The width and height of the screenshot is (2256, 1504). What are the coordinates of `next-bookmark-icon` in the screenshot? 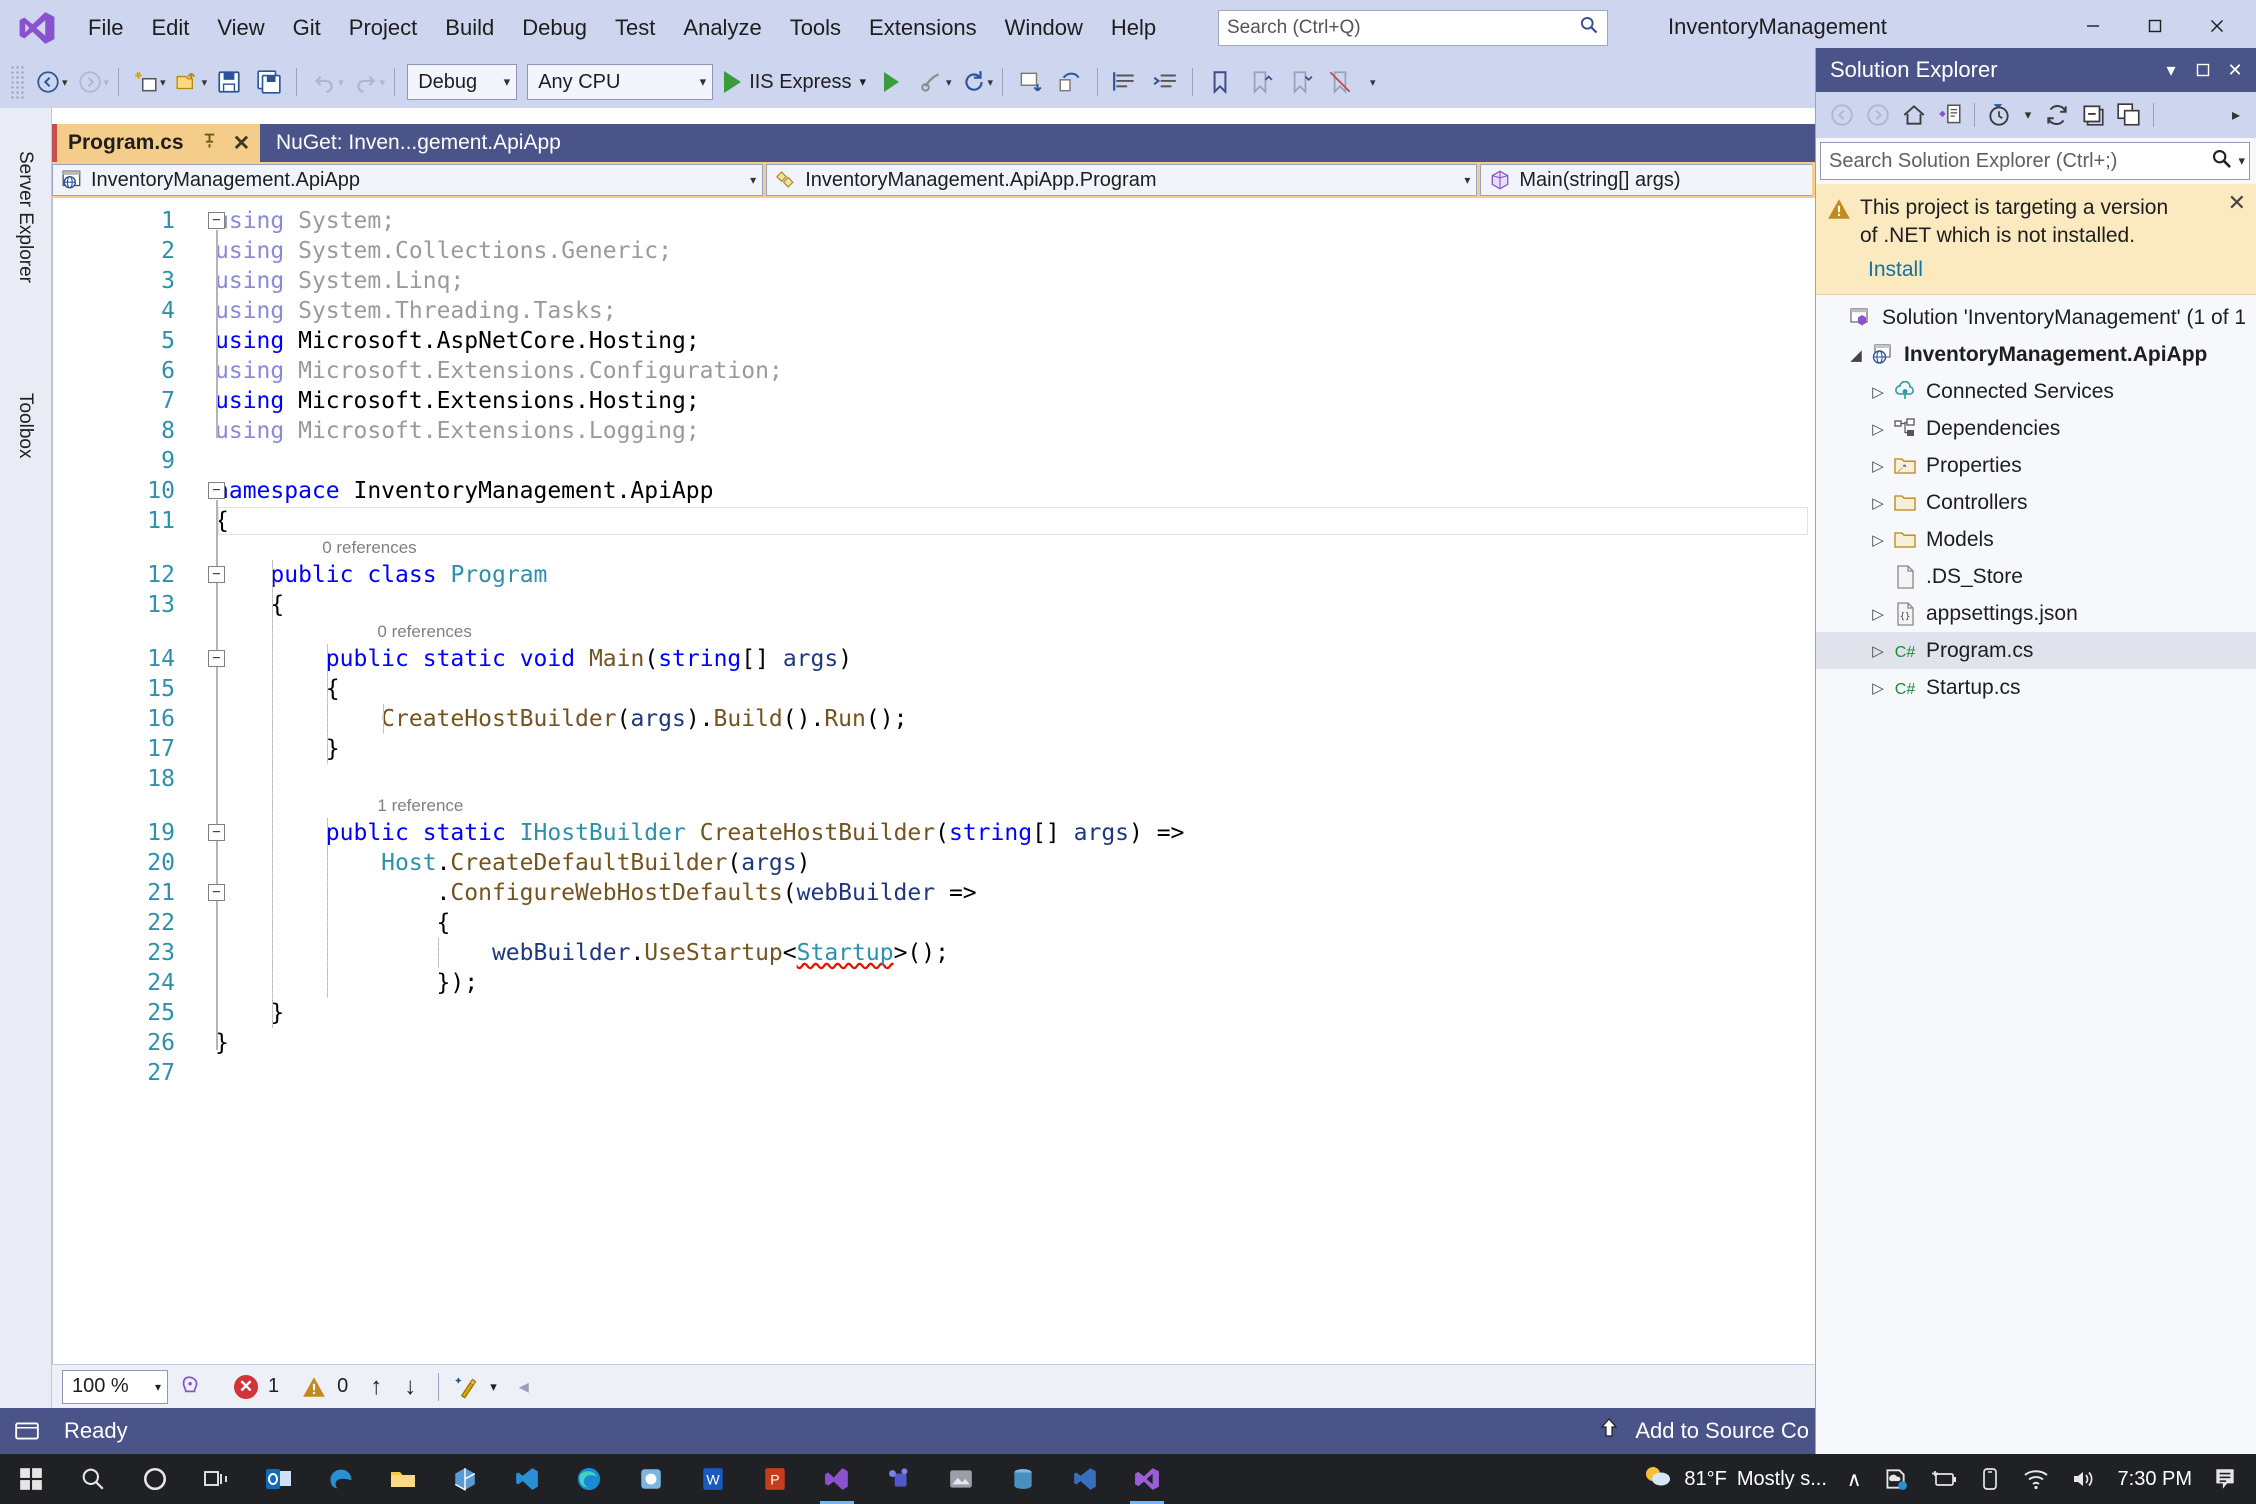 It's located at (1300, 82).